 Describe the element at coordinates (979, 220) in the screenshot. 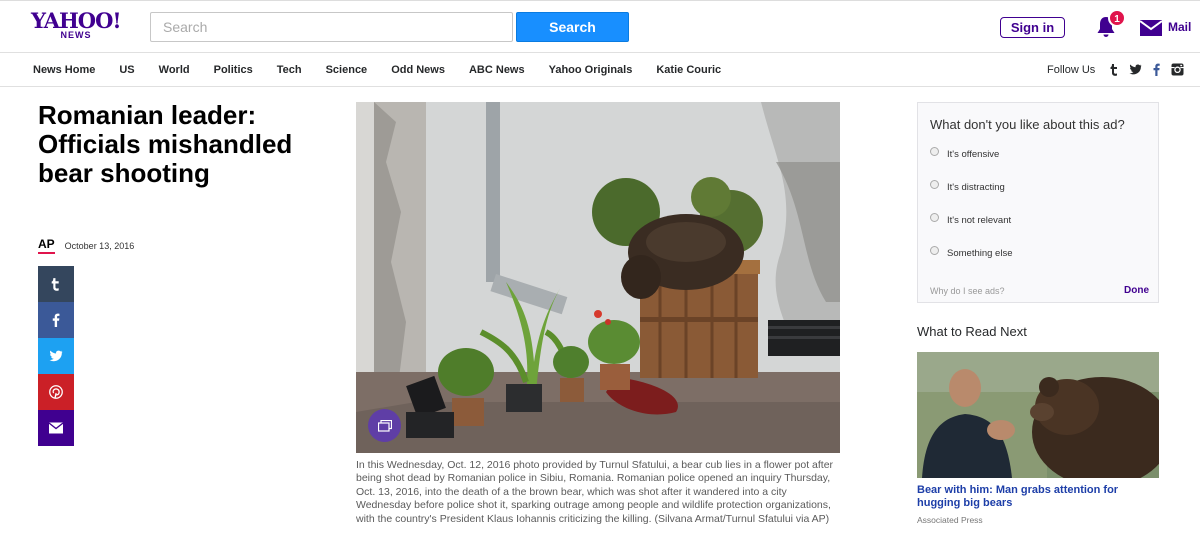

I see `ad-option-label: It's not relevant` at that location.